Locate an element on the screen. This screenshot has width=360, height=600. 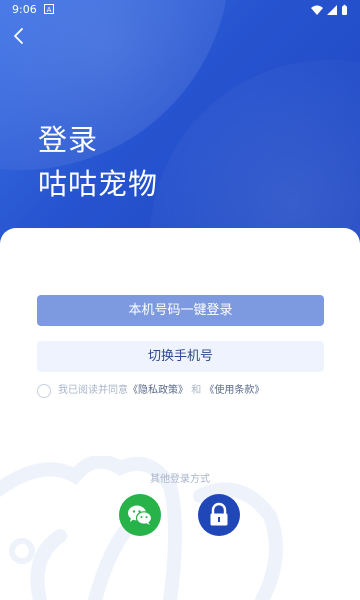
switch-phone-button: 切换手机号 is located at coordinates (180, 356).